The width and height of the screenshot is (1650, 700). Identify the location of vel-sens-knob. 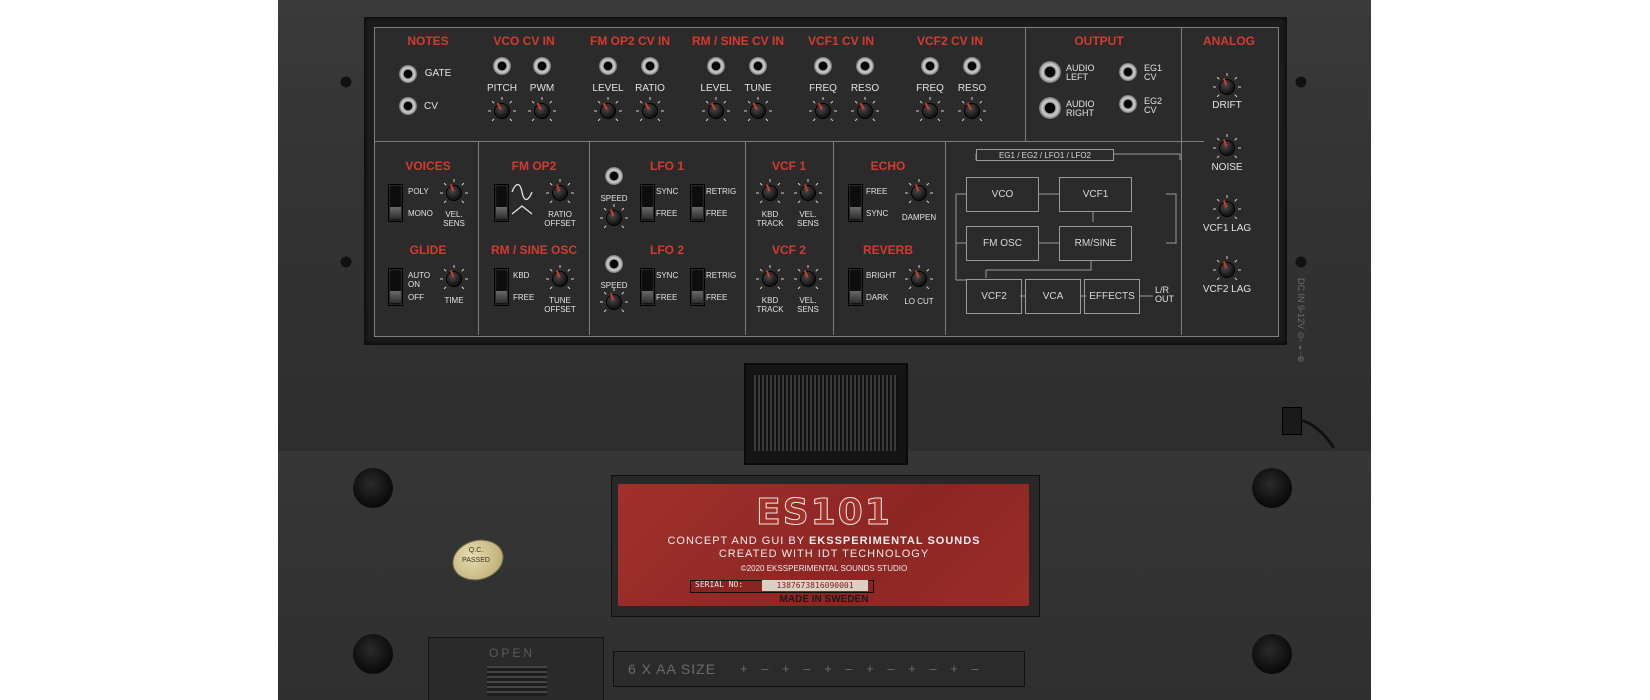
(454, 191).